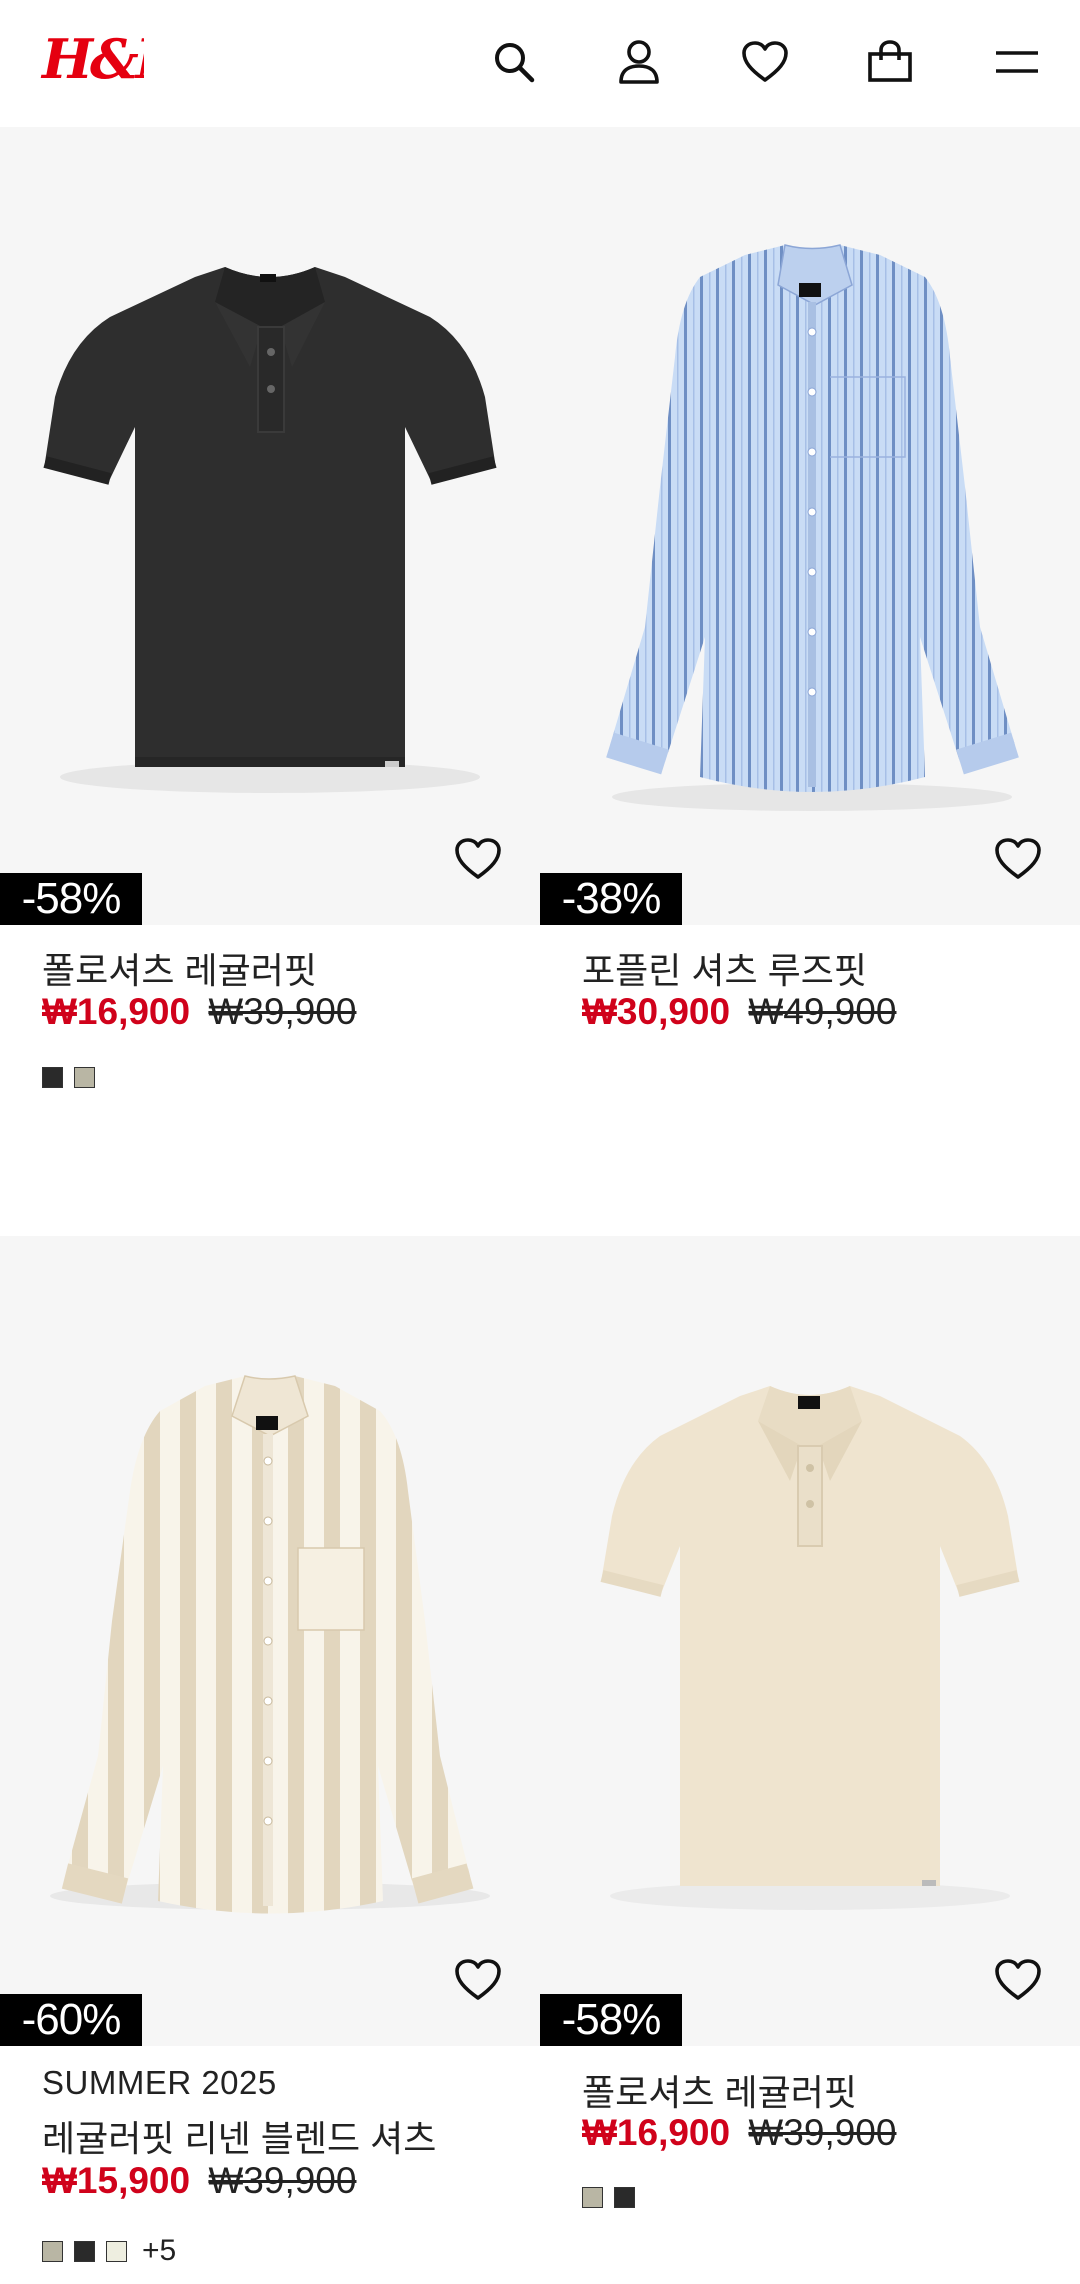  Describe the element at coordinates (71, 2020) in the screenshot. I see `discount-badge: -60%` at that location.